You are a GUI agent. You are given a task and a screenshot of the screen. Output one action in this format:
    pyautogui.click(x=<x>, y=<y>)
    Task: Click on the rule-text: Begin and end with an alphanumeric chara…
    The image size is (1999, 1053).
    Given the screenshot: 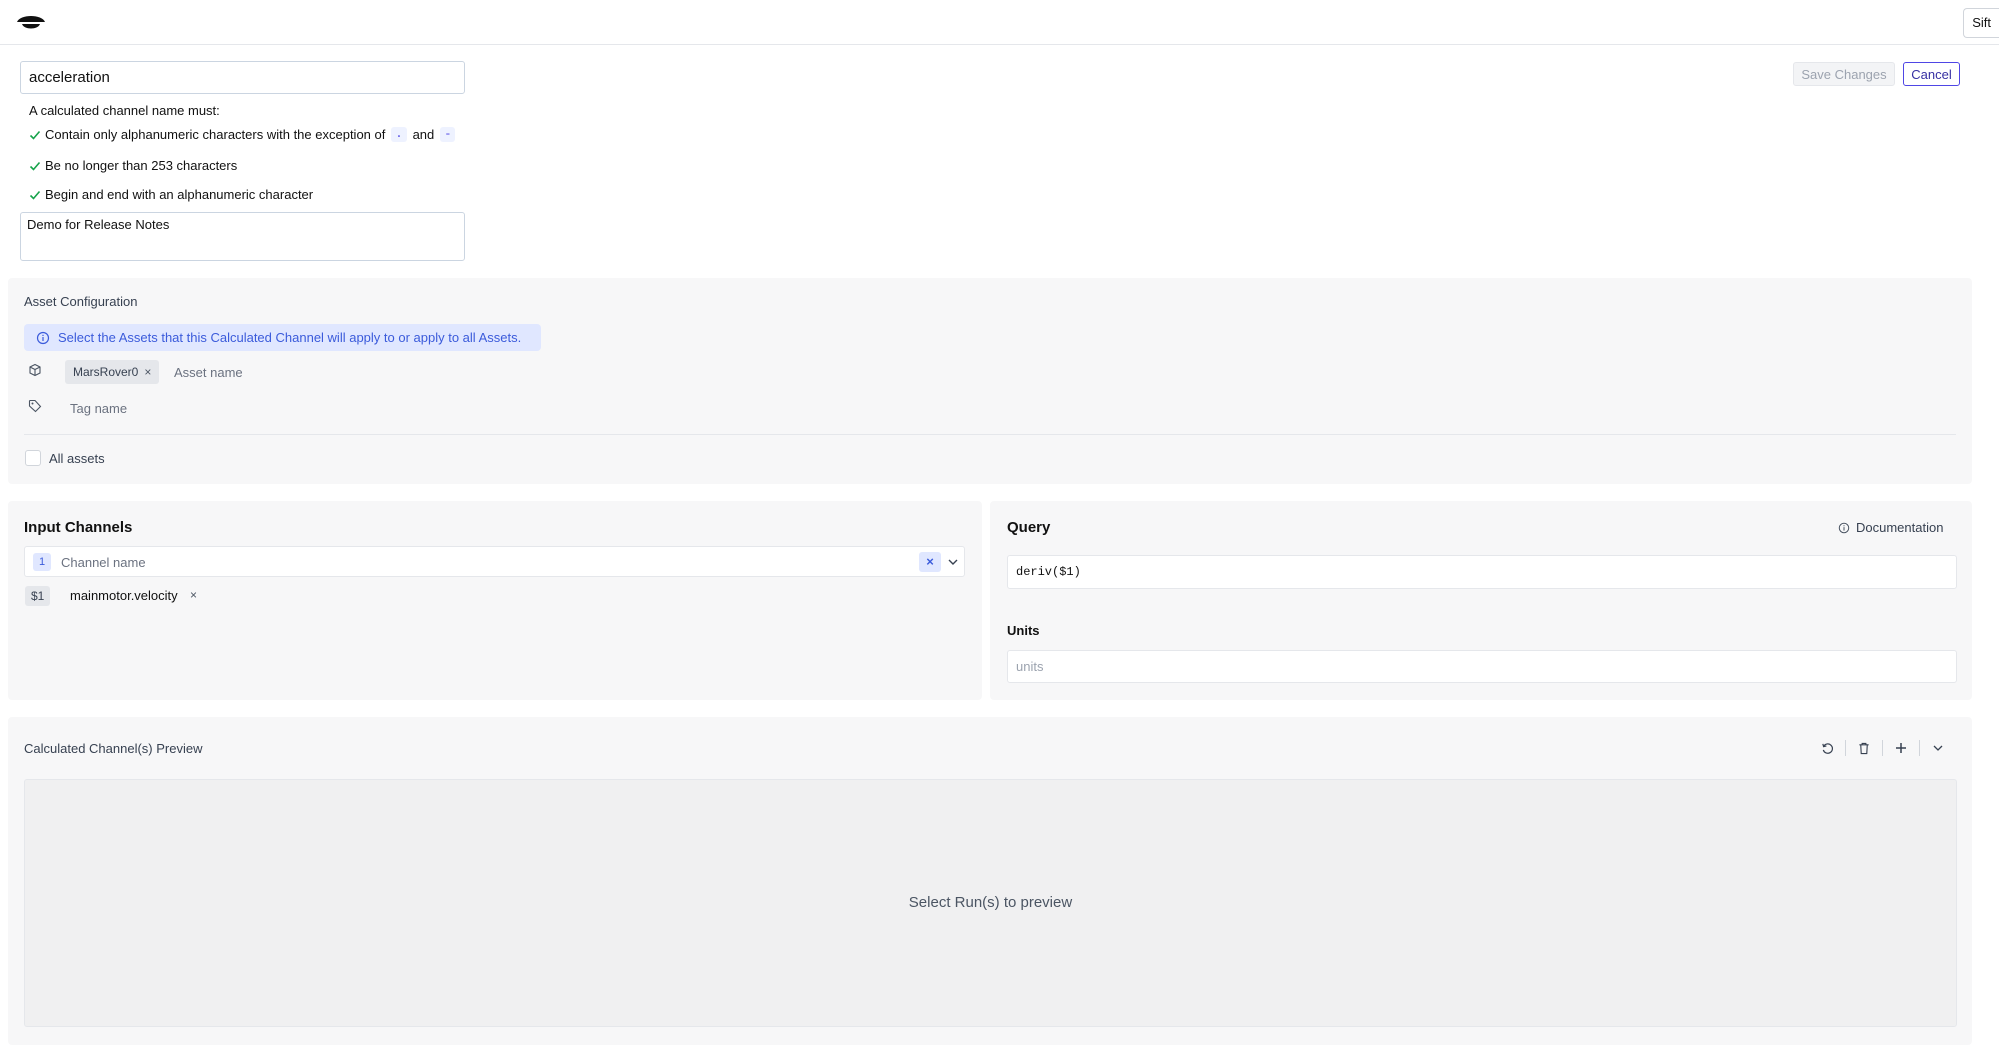 What is the action you would take?
    pyautogui.click(x=179, y=194)
    